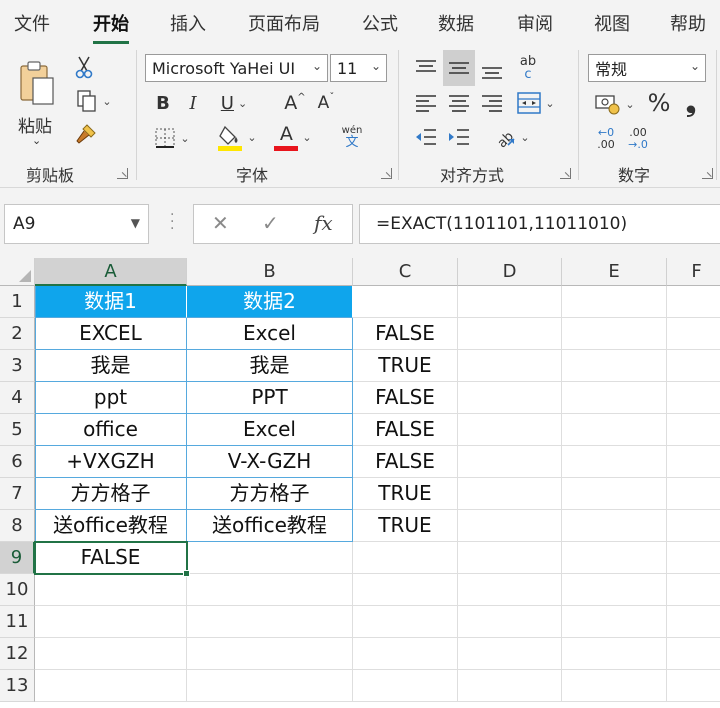 This screenshot has height=708, width=720. What do you see at coordinates (111, 494) in the screenshot?
I see `cell-a7: 方方格子` at bounding box center [111, 494].